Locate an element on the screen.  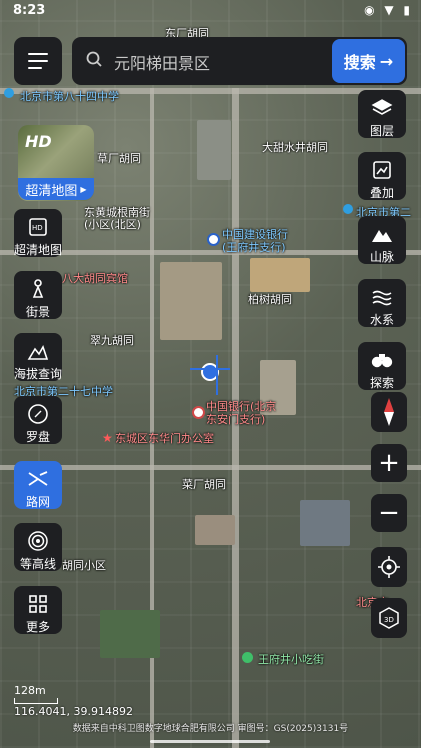
3d-view-button: 3D is located at coordinates (389, 618).